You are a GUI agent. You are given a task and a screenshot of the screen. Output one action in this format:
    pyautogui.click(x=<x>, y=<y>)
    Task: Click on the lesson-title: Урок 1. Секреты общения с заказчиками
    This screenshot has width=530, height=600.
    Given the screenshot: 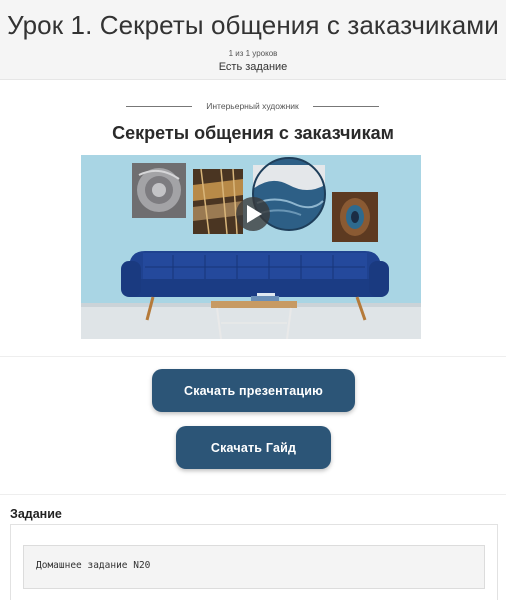 What is the action you would take?
    pyautogui.click(x=253, y=25)
    